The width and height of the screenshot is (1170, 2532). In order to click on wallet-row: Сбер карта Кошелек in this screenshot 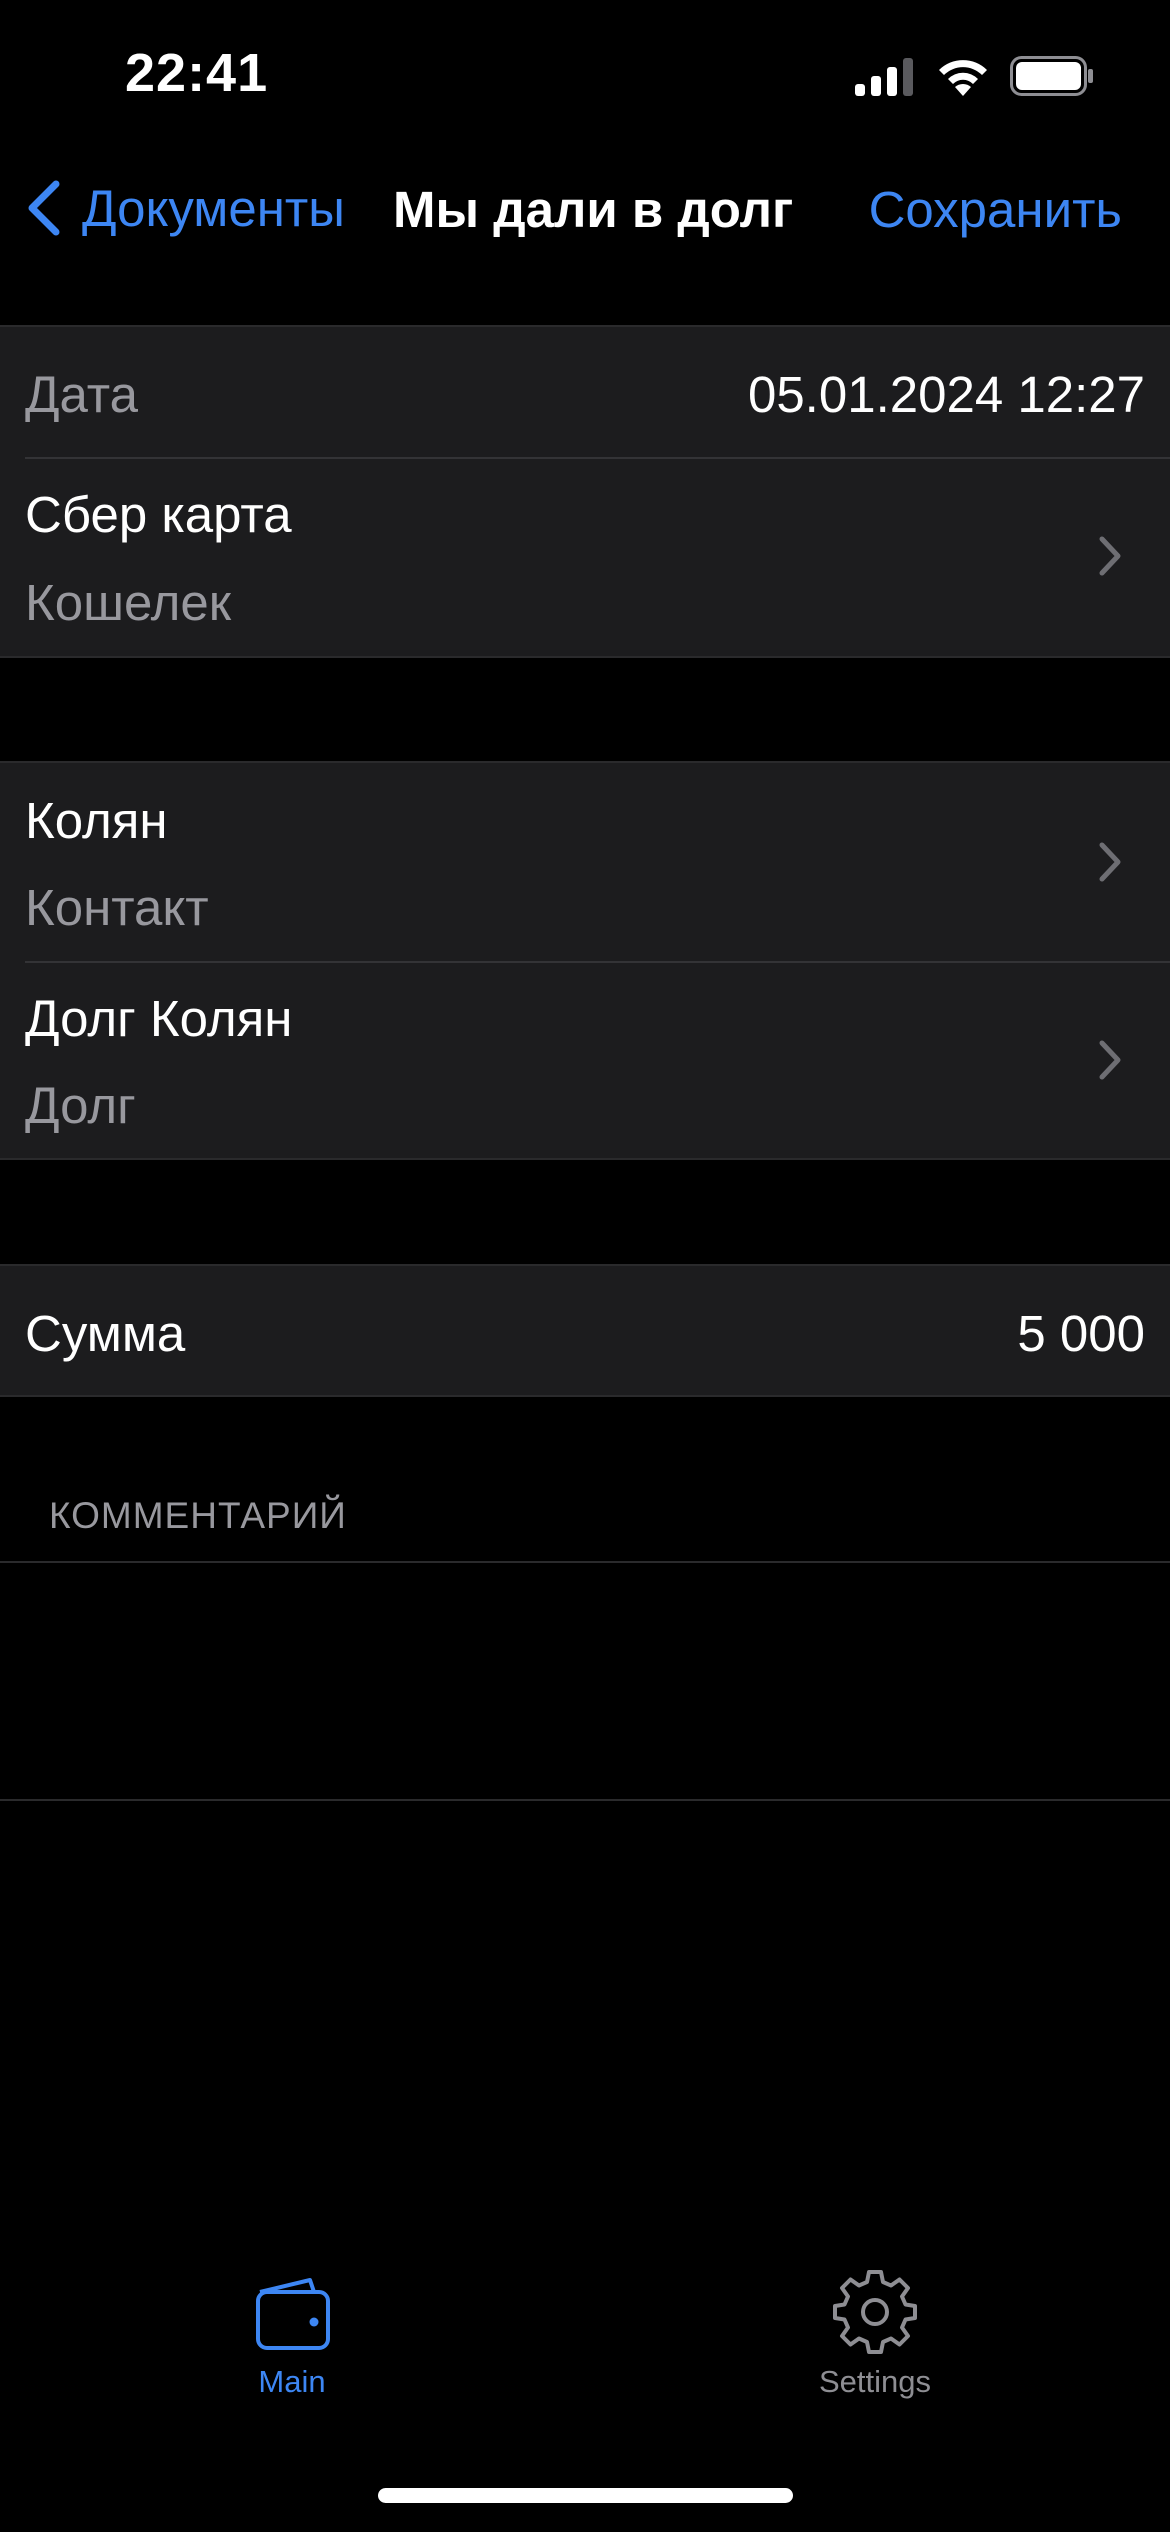, I will do `click(585, 556)`.